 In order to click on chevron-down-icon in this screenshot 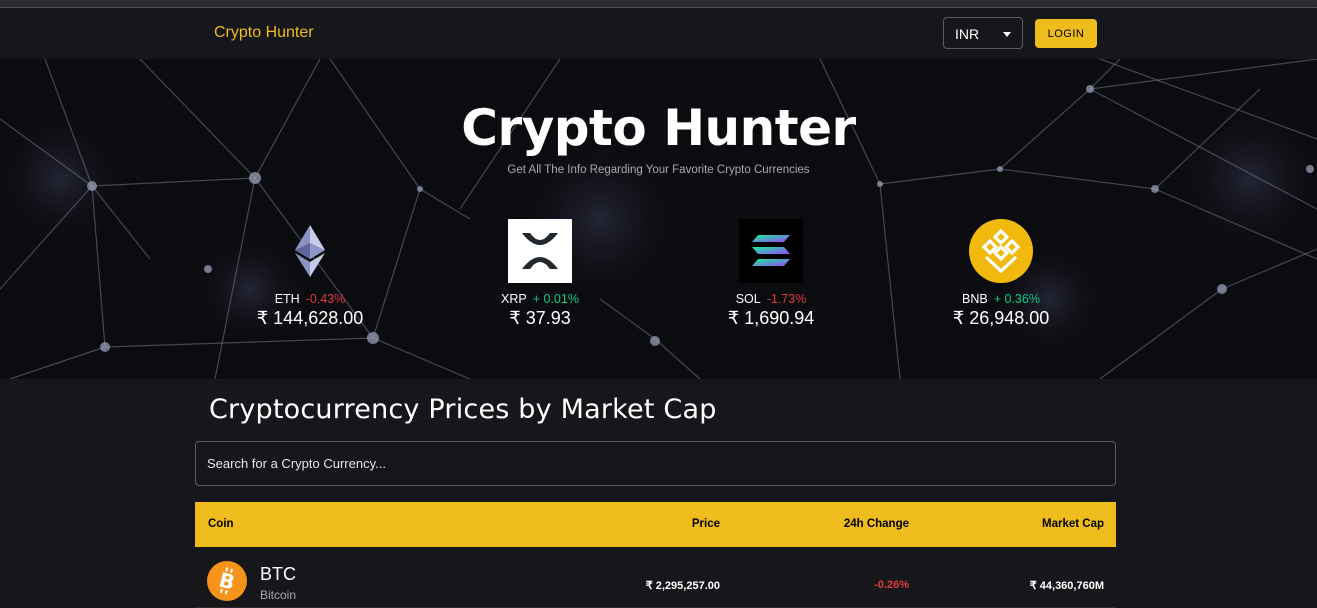, I will do `click(1007, 34)`.